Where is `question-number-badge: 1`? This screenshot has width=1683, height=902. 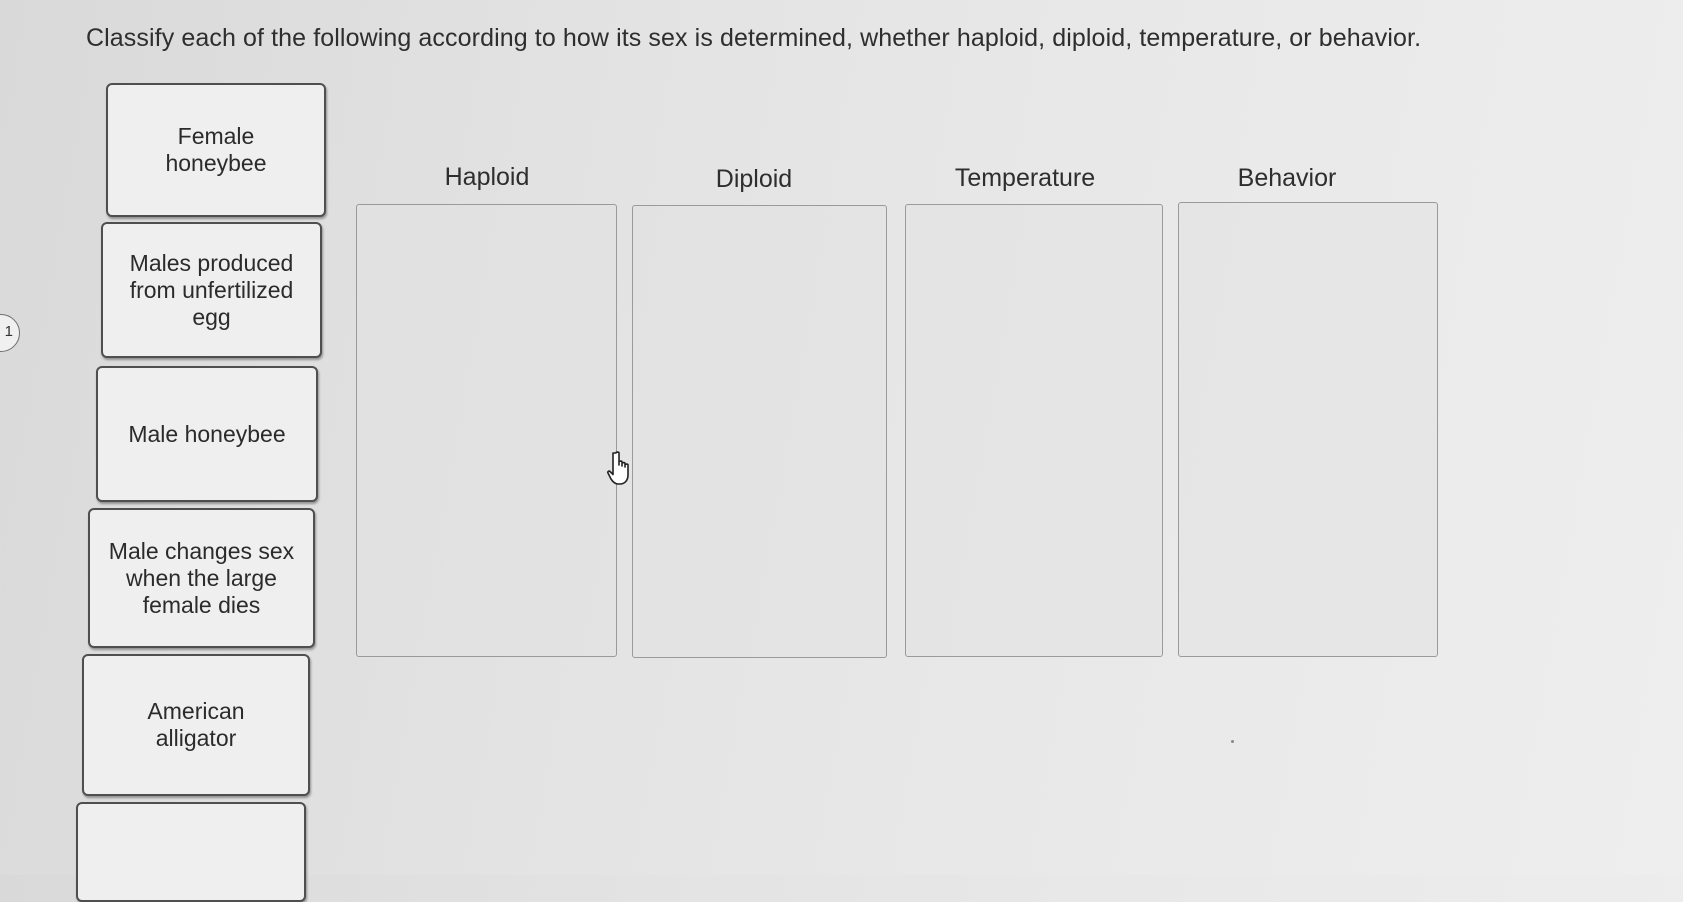
question-number-badge: 1 is located at coordinates (10, 333).